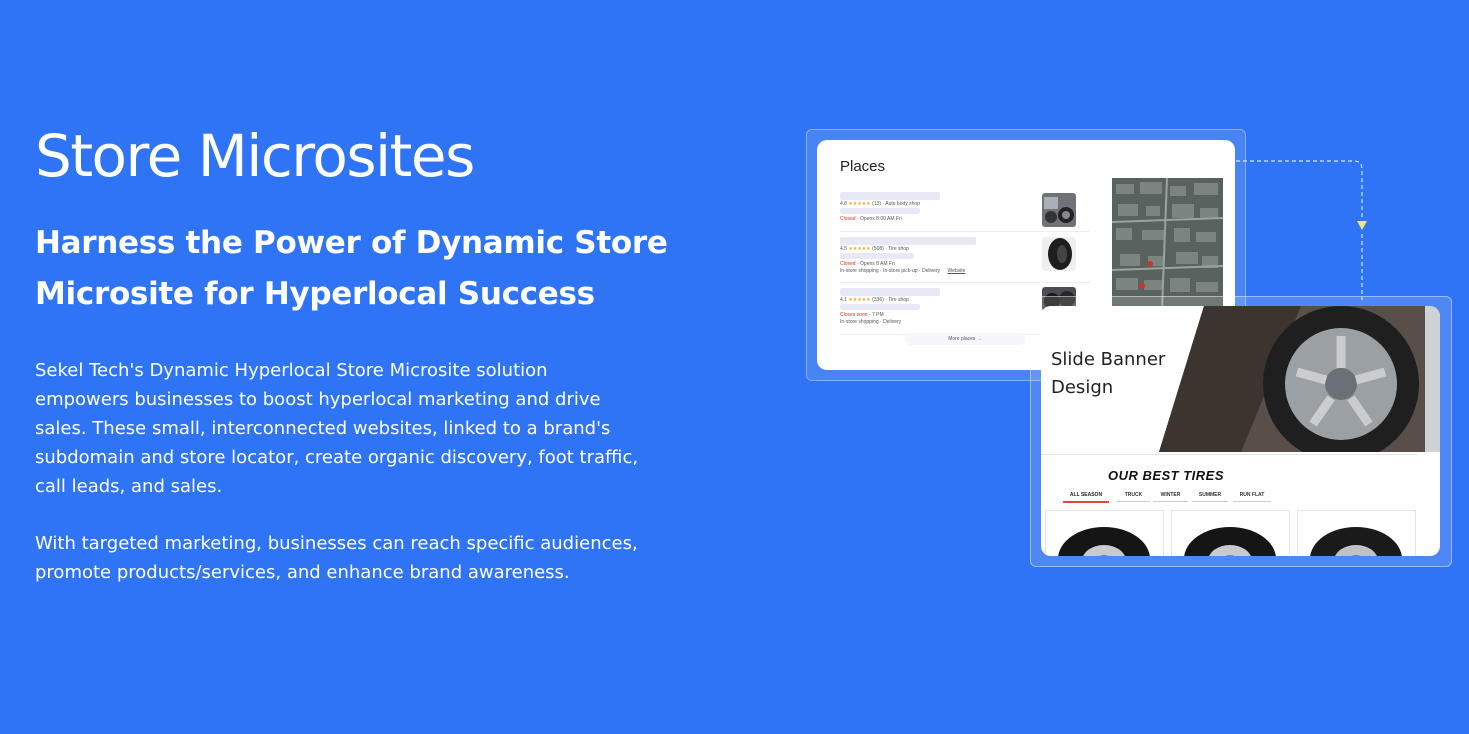 This screenshot has width=1469, height=734. Describe the element at coordinates (1167, 244) in the screenshot. I see `satellite-map` at that location.